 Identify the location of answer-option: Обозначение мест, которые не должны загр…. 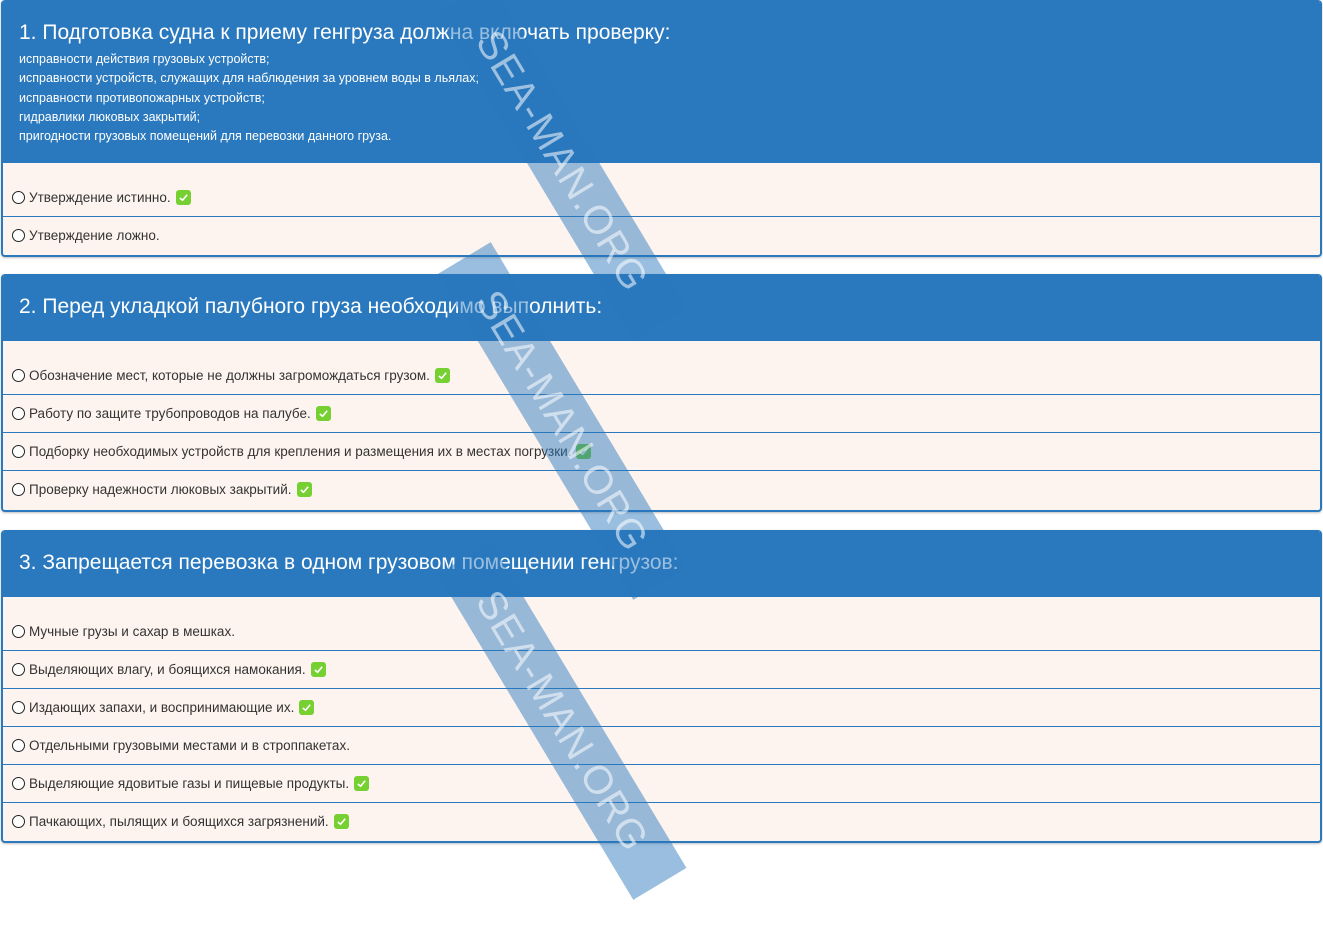
(661, 375).